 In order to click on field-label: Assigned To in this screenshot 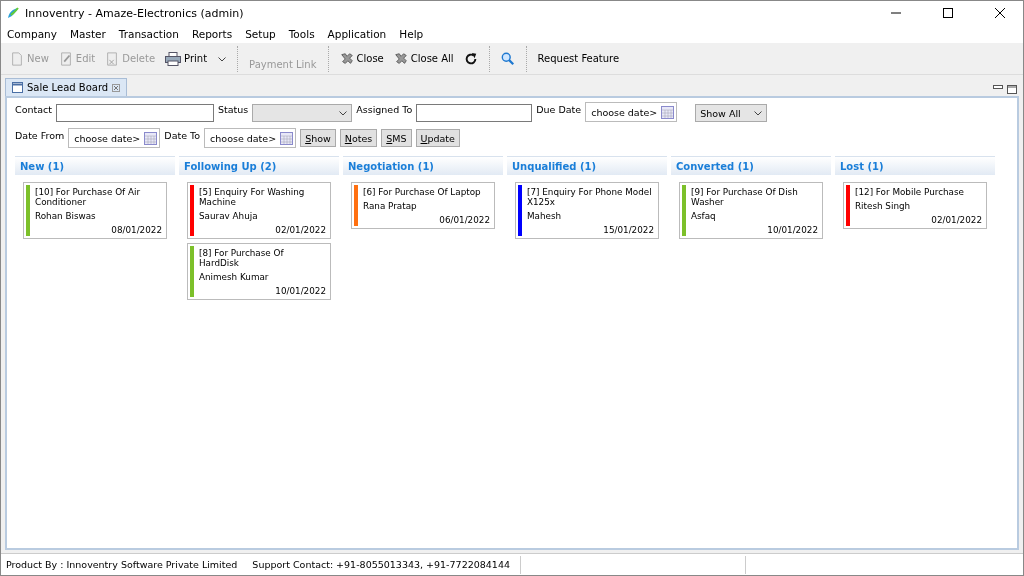, I will do `click(384, 109)`.